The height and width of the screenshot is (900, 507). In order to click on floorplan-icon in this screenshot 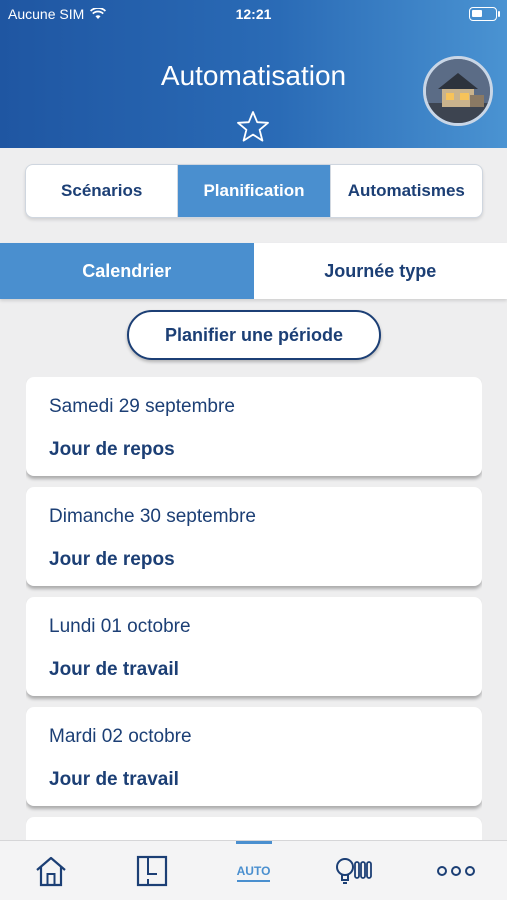, I will do `click(152, 870)`.